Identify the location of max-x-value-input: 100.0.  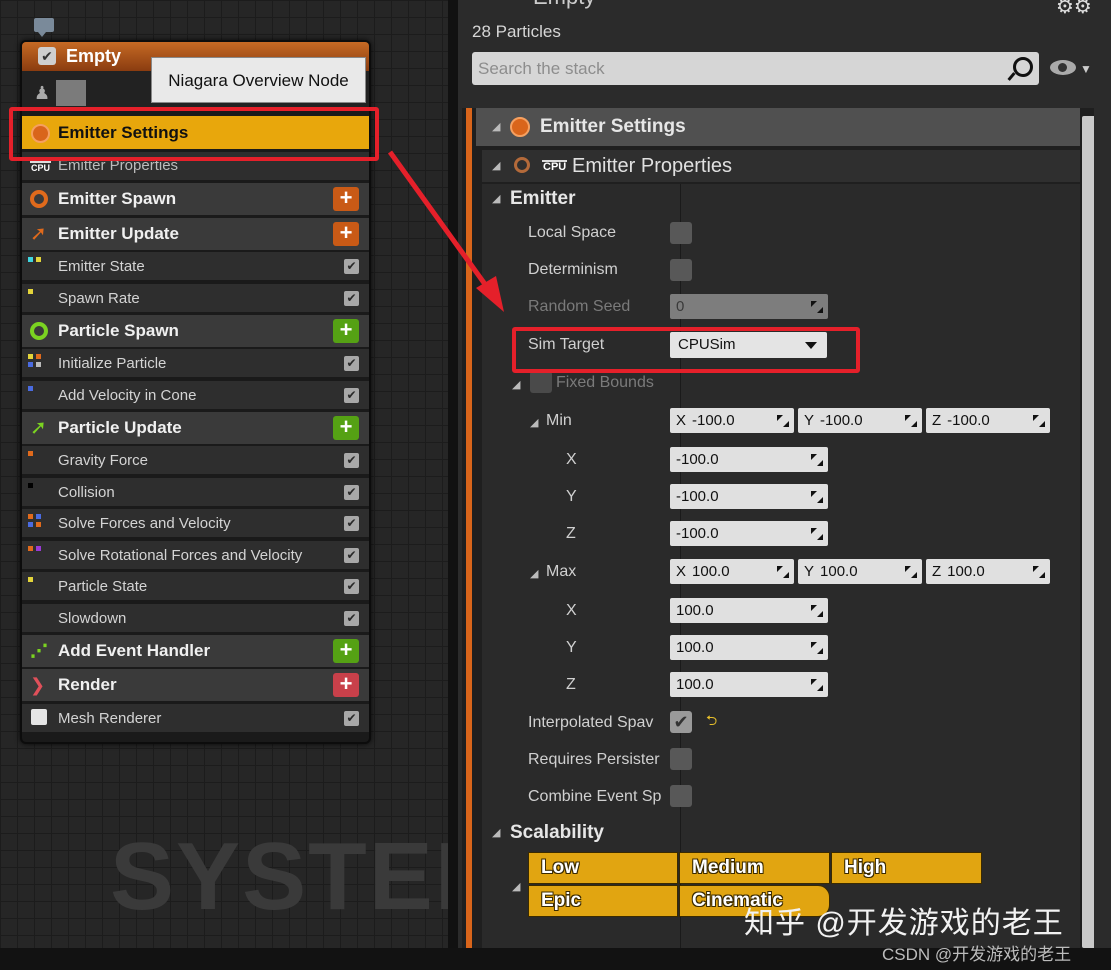
(749, 610).